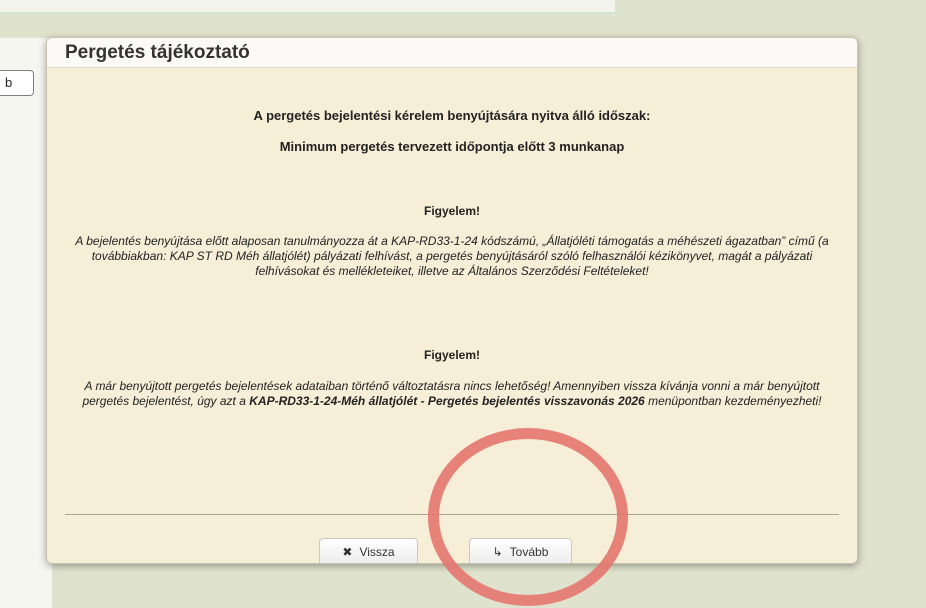 This screenshot has height=608, width=926. I want to click on warning-title: Figyelem!, so click(451, 211).